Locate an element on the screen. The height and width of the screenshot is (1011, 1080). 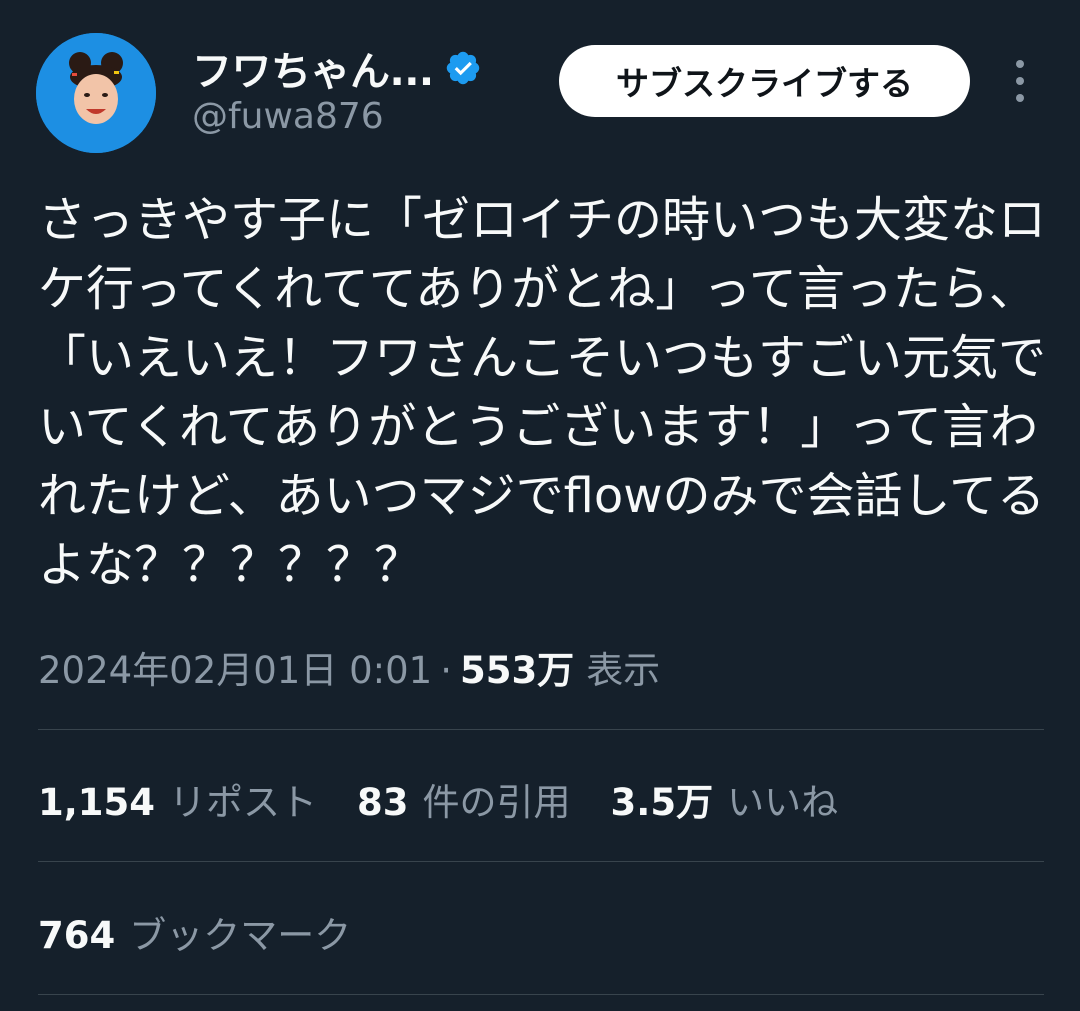
repost-label: リポスト is located at coordinates (243, 802).